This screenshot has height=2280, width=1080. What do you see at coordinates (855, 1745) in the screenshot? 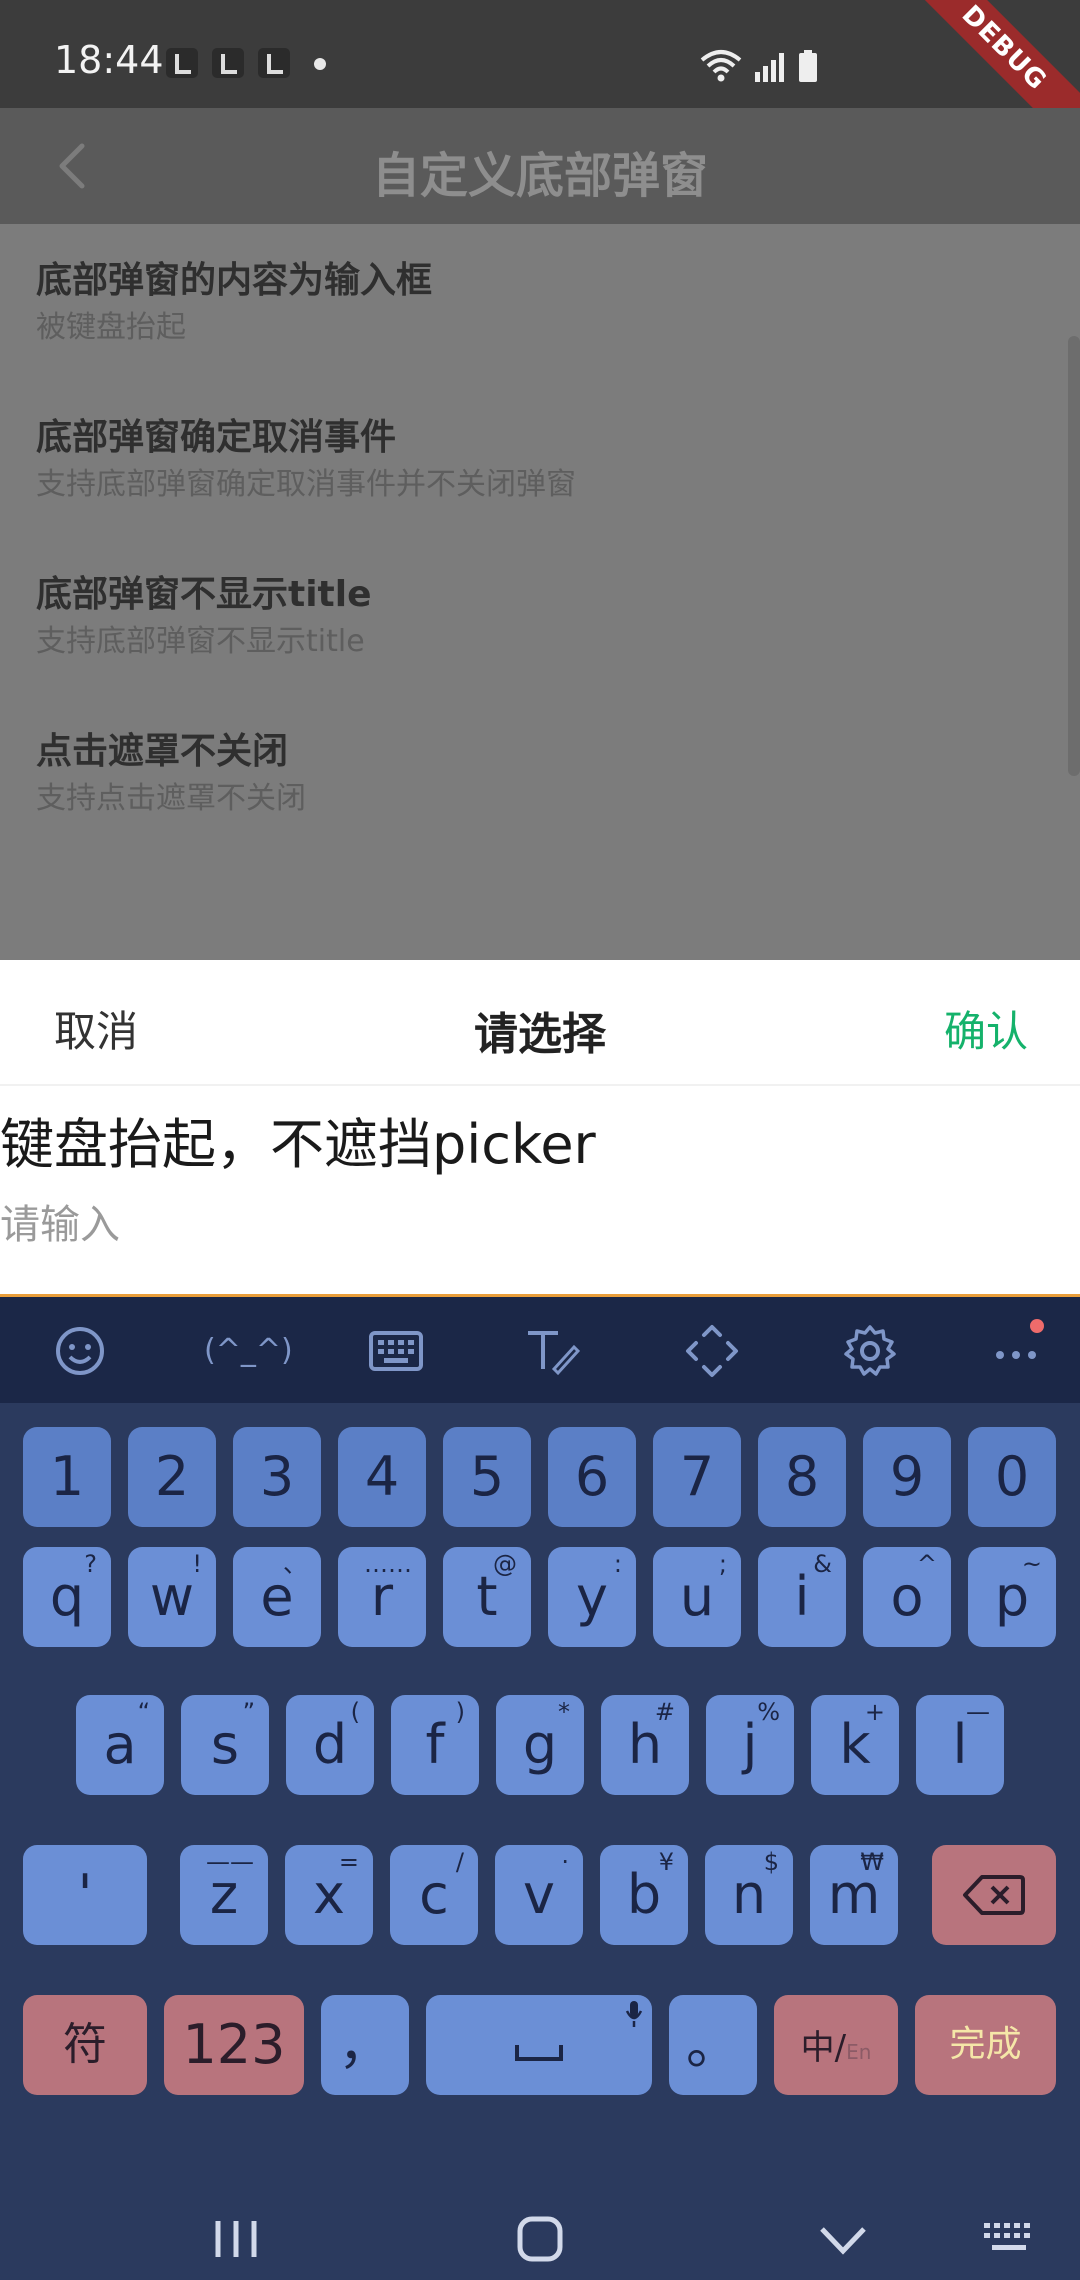
I see `key-k: k +` at bounding box center [855, 1745].